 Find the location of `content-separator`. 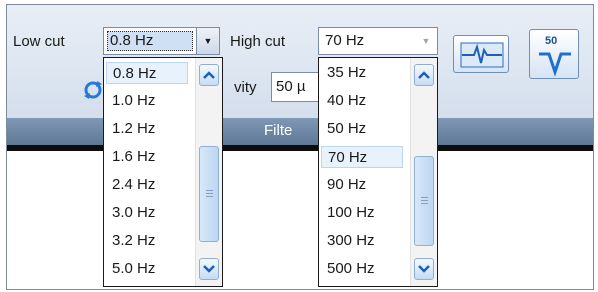

content-separator is located at coordinates (300, 148).